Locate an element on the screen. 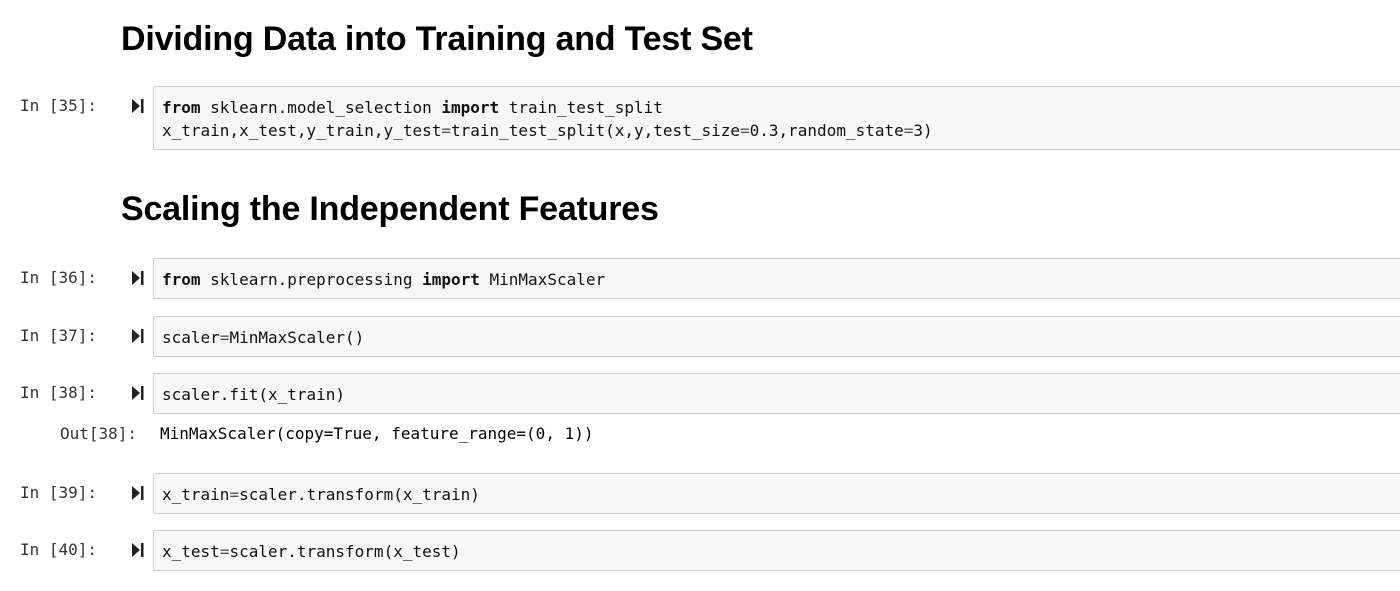 This screenshot has height=591, width=1400. code-line: scaler=MinMaxScaler() is located at coordinates (778, 337).